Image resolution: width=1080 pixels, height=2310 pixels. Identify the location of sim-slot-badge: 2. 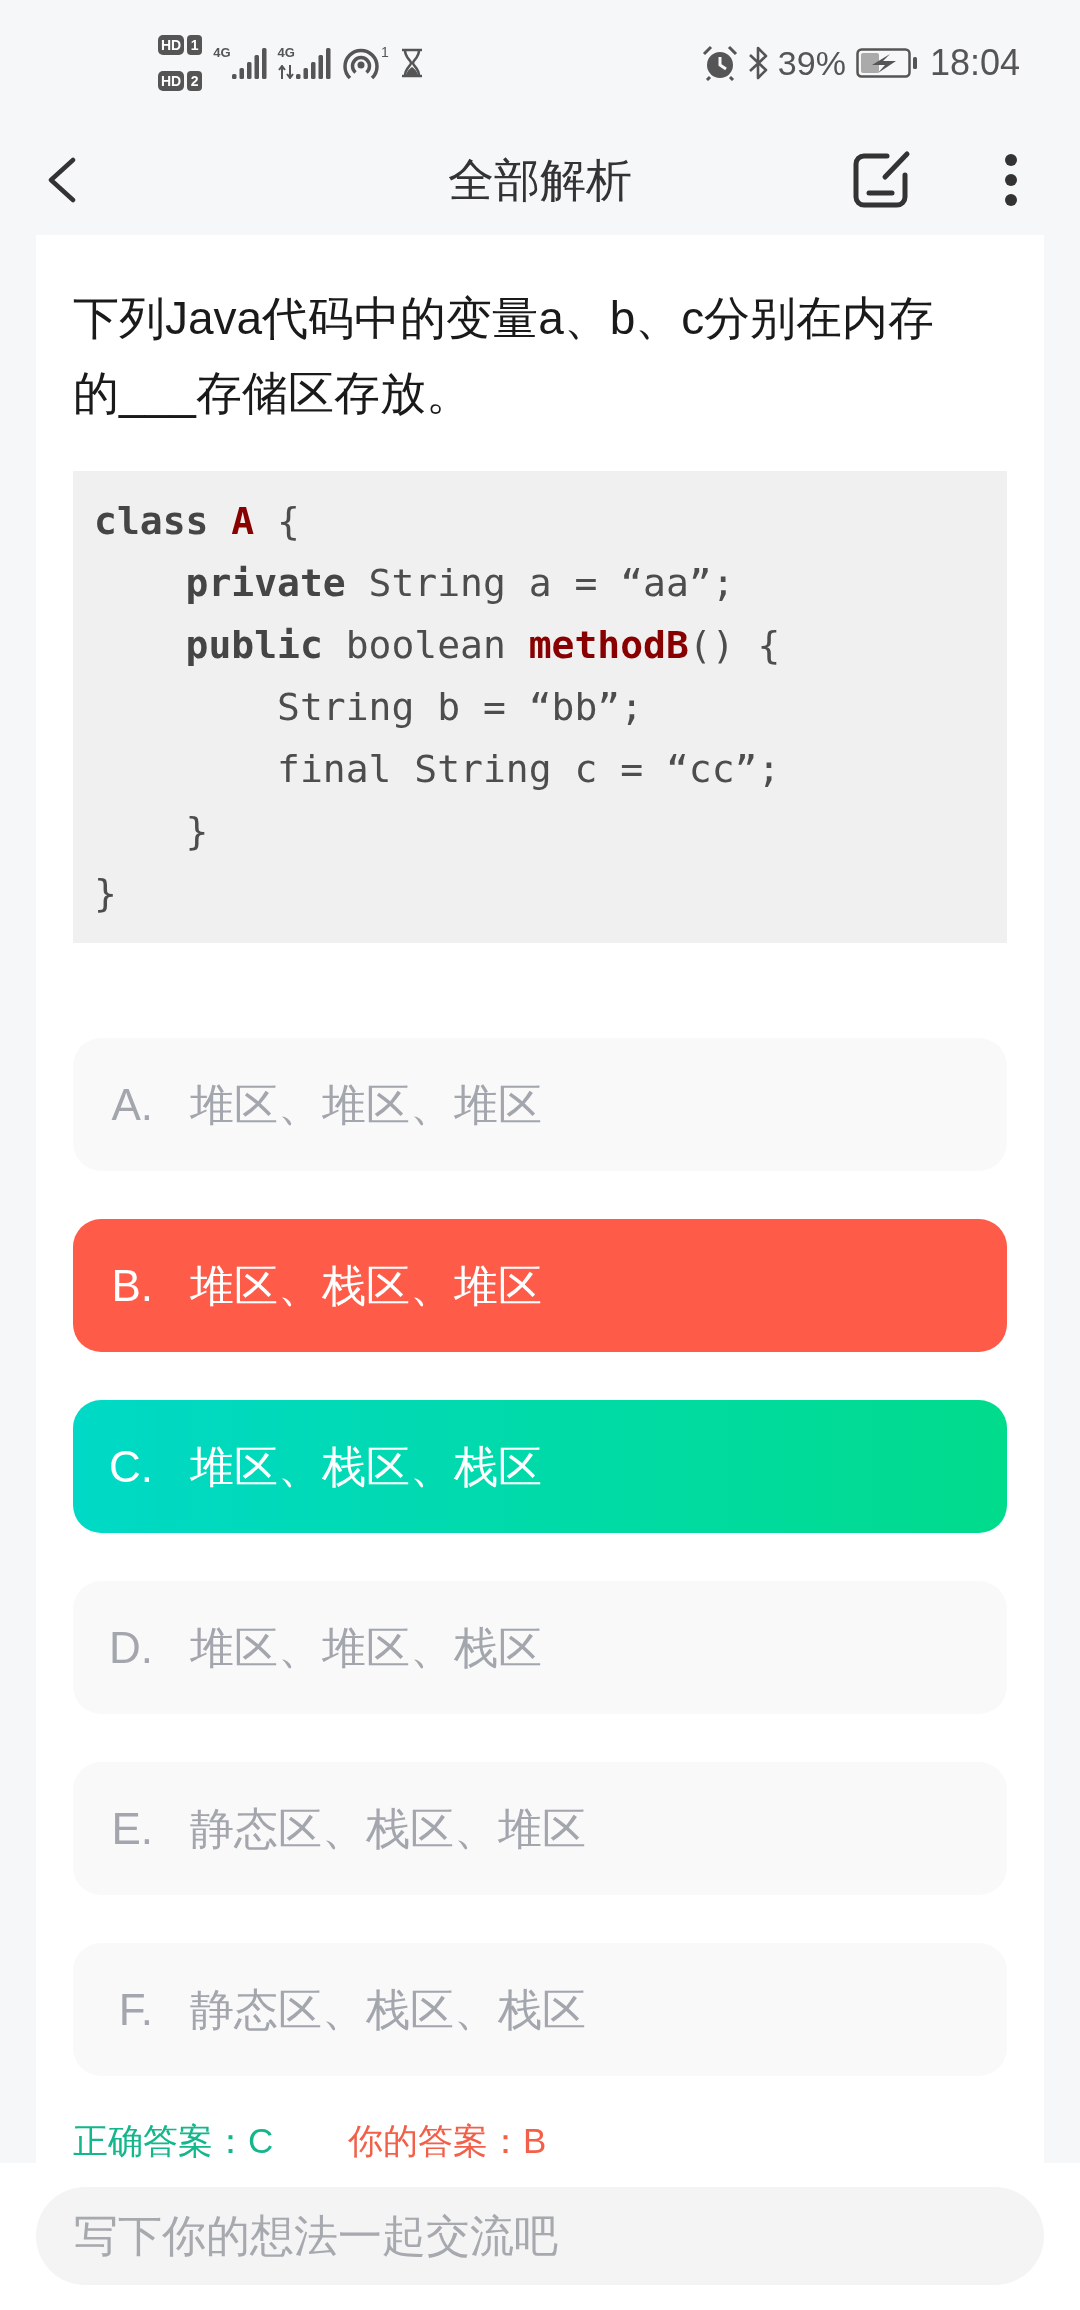
(195, 80).